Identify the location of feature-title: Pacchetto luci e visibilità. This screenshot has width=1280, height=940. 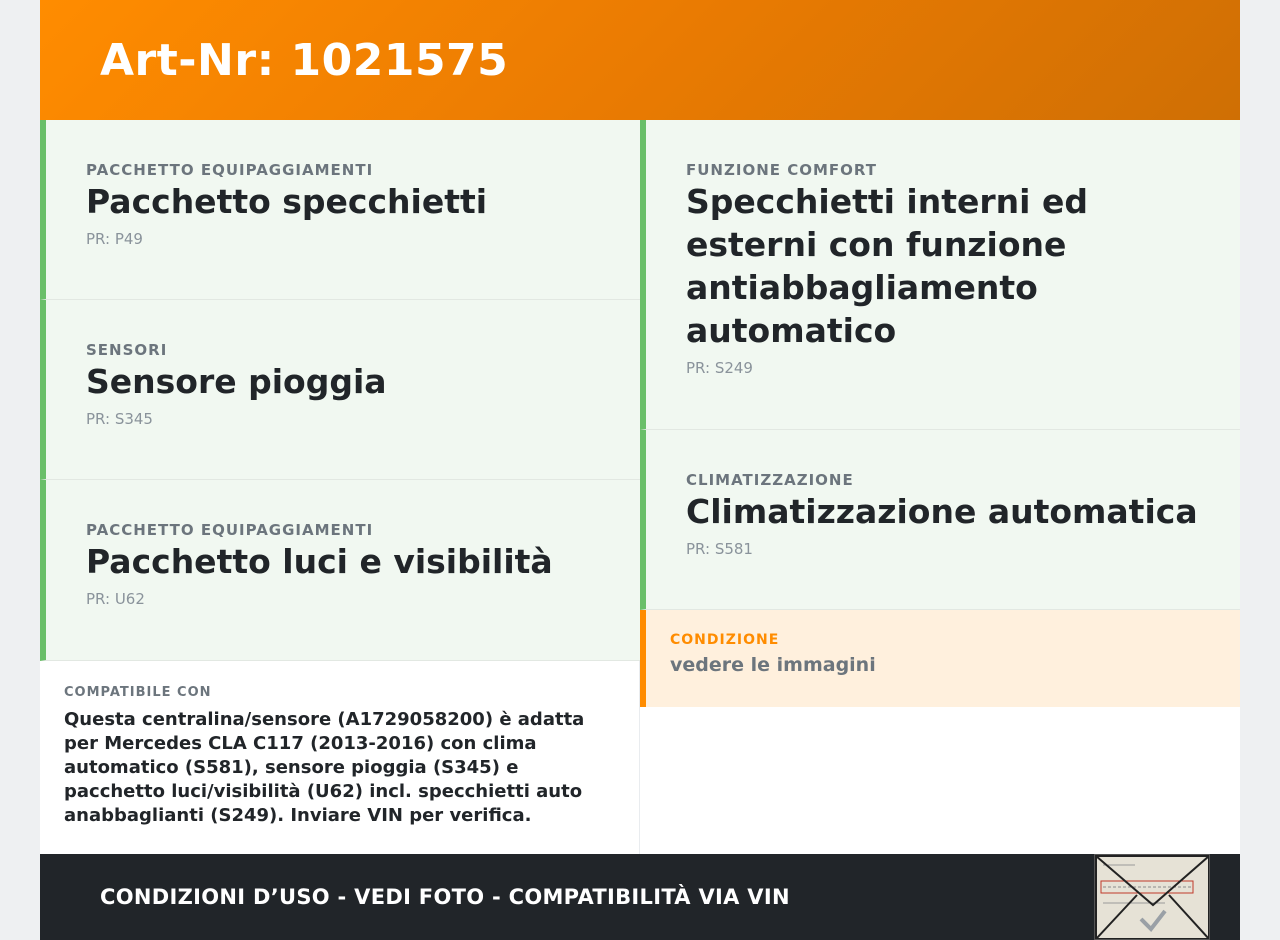
(319, 561).